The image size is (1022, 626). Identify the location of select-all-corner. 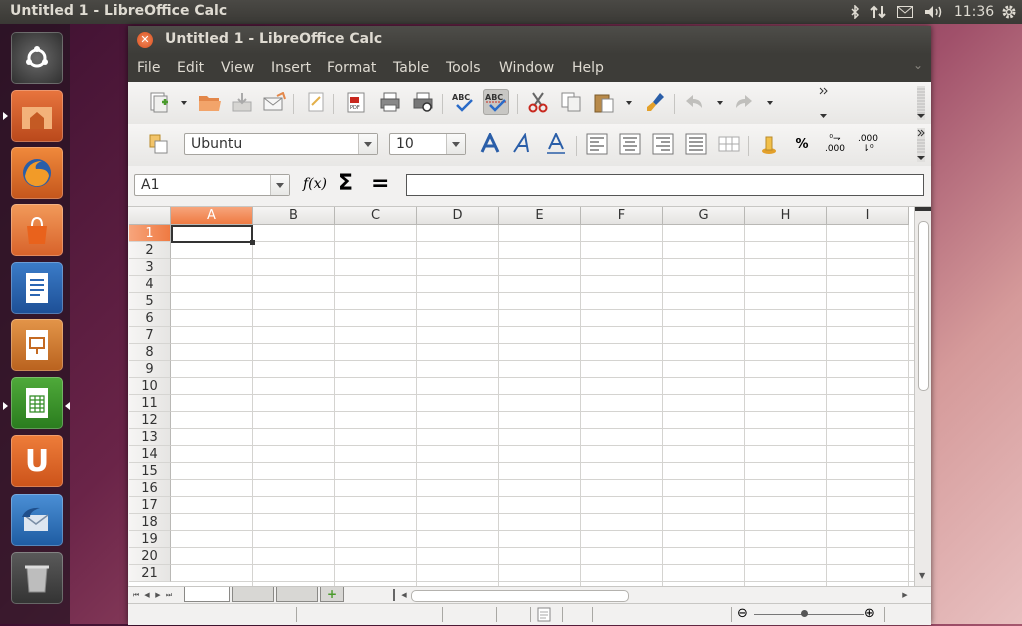
(150, 216).